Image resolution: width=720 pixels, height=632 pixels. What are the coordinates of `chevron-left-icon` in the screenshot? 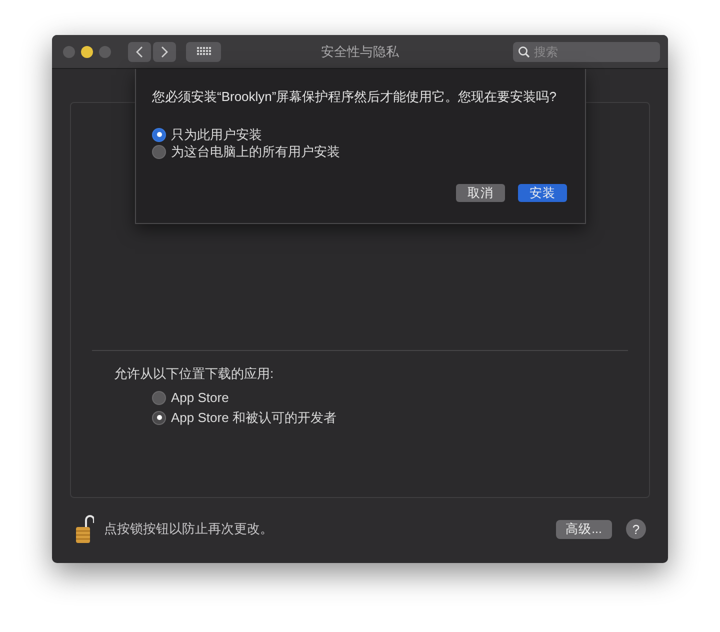 It's located at (139, 52).